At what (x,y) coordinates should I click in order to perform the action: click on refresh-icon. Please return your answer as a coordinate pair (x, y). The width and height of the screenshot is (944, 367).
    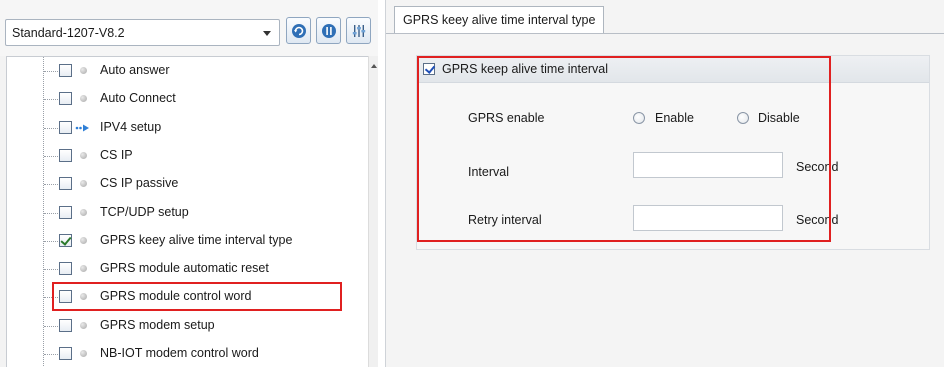
    Looking at the image, I should click on (298, 30).